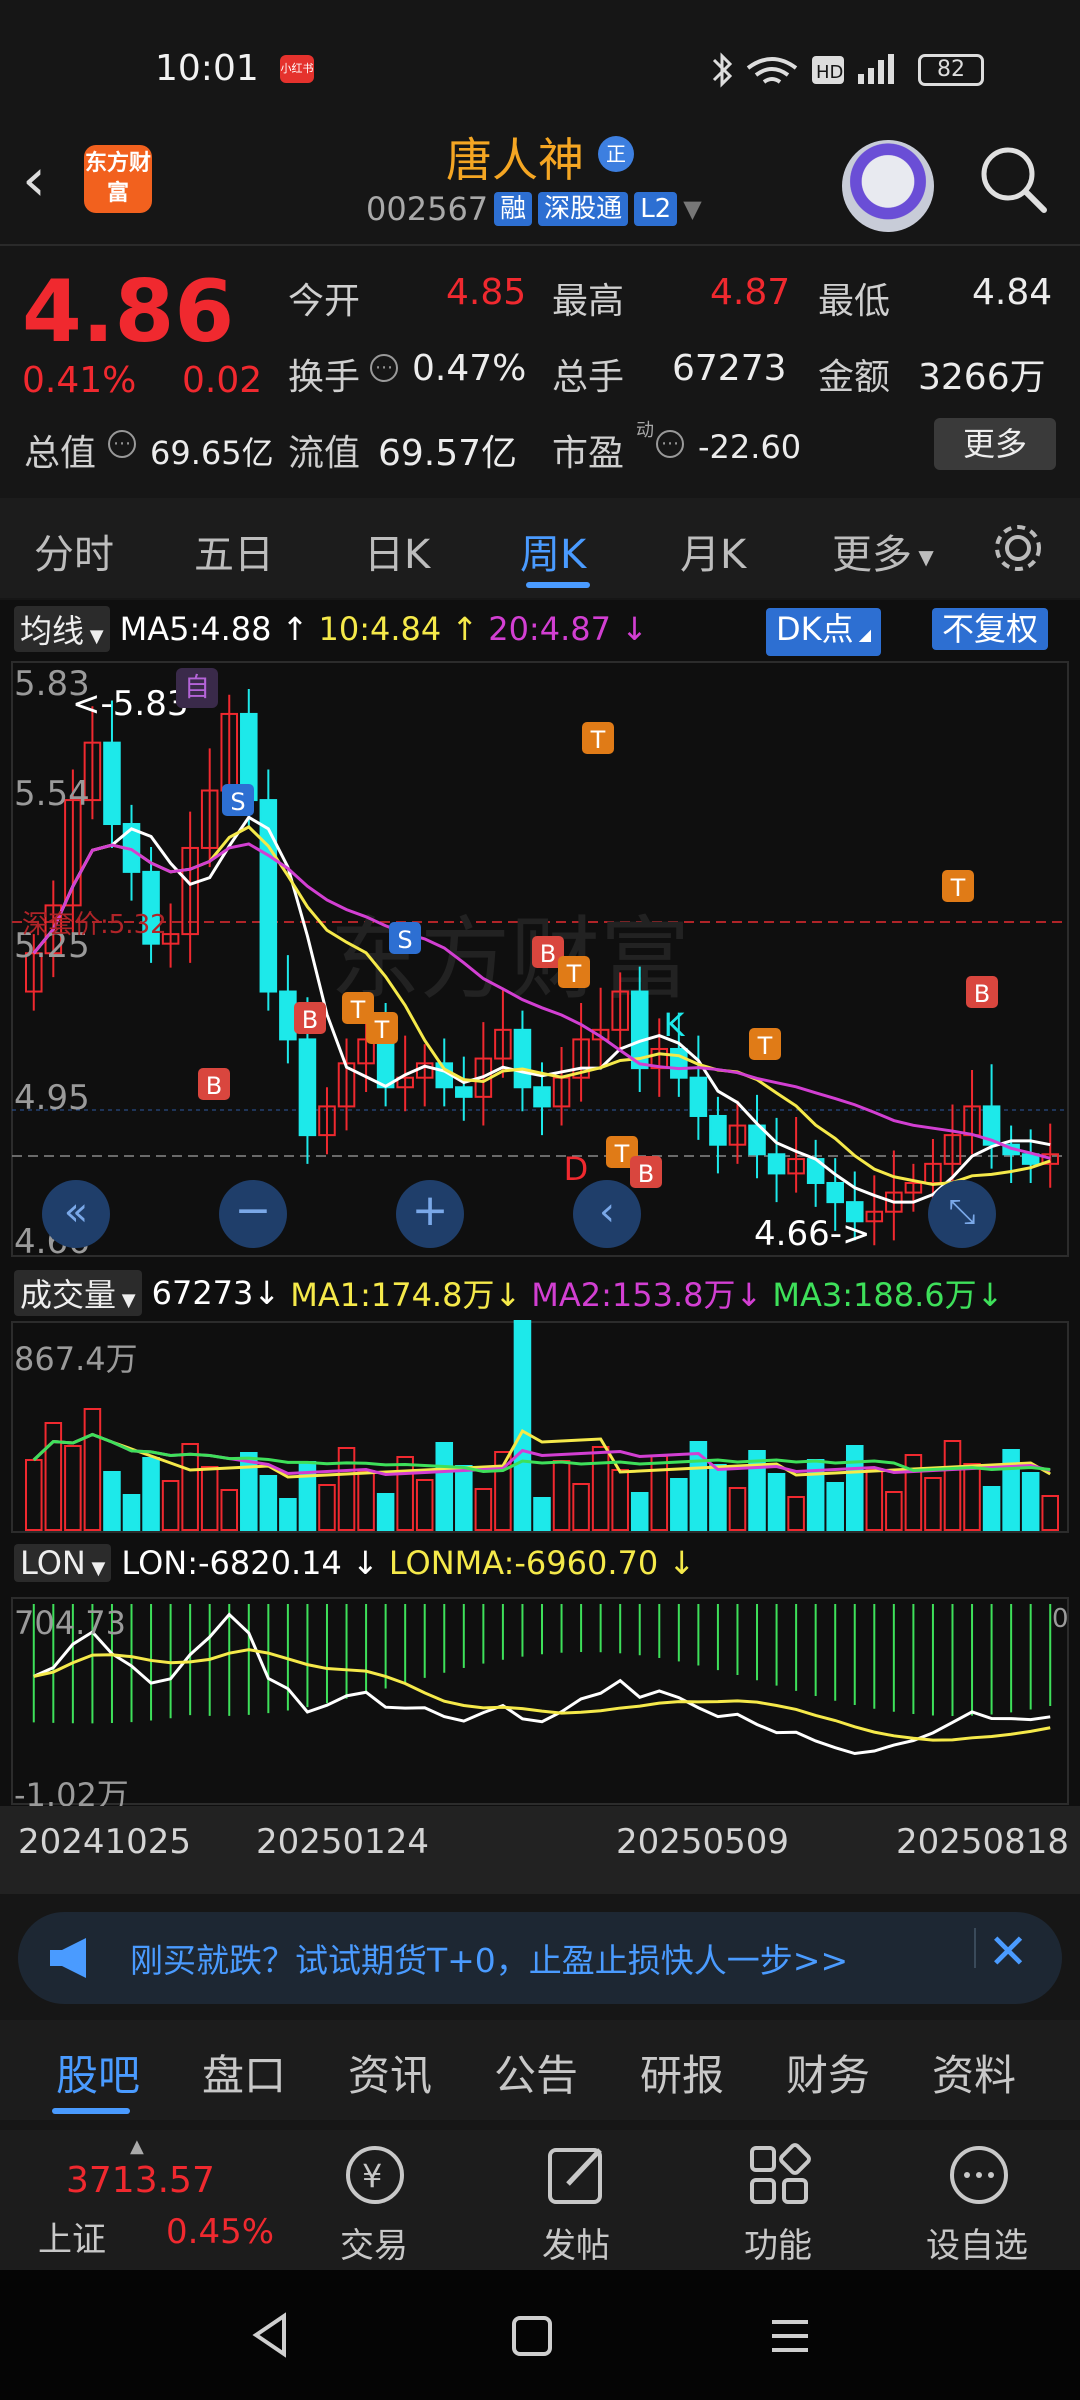  Describe the element at coordinates (558, 585) in the screenshot. I see `active-tab-indicator` at that location.